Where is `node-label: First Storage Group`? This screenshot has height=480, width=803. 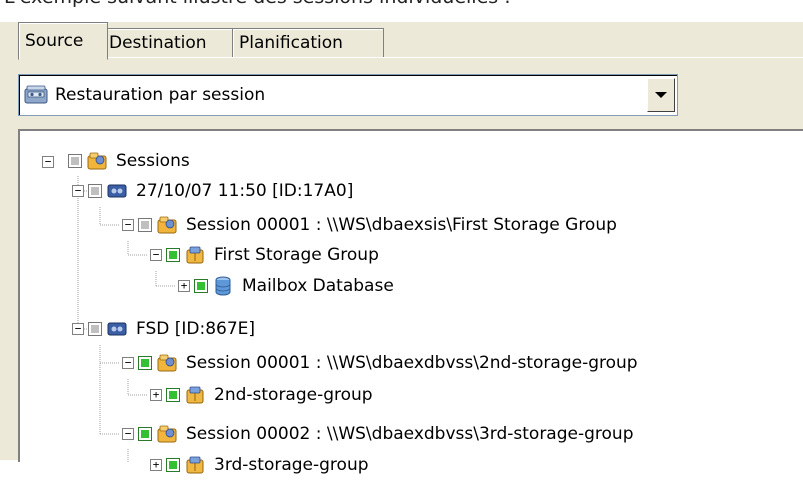 node-label: First Storage Group is located at coordinates (296, 255).